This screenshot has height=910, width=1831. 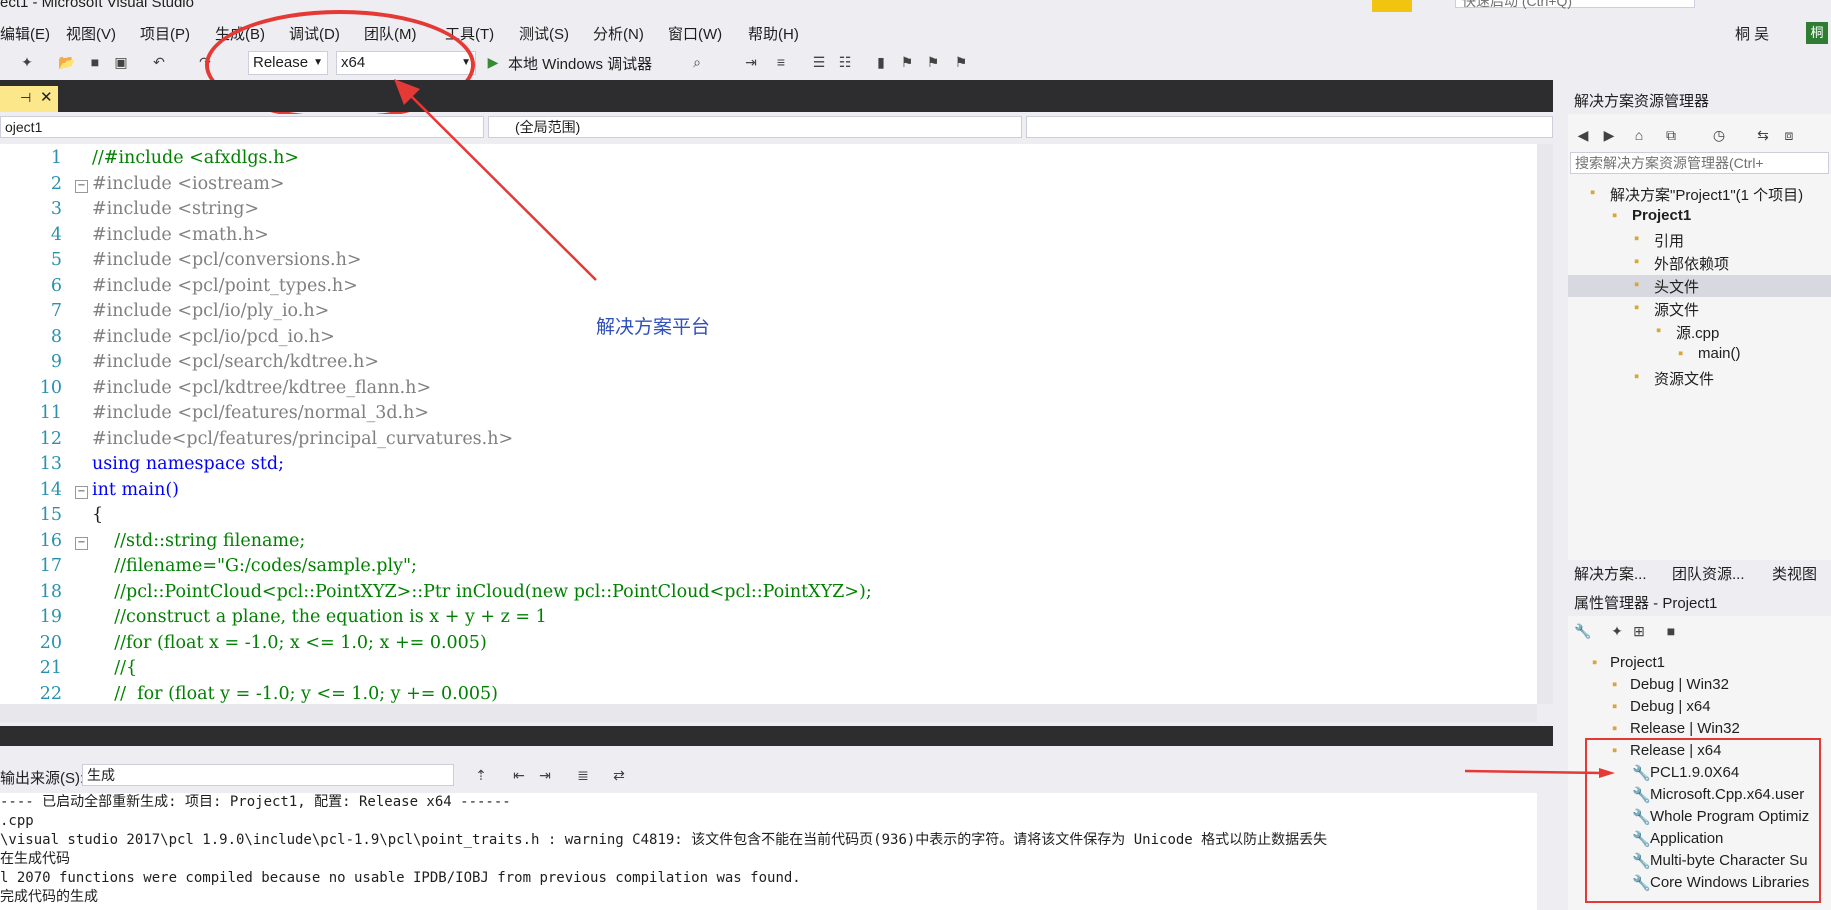 What do you see at coordinates (519, 775) in the screenshot?
I see `prev-message-icon: ⇤` at bounding box center [519, 775].